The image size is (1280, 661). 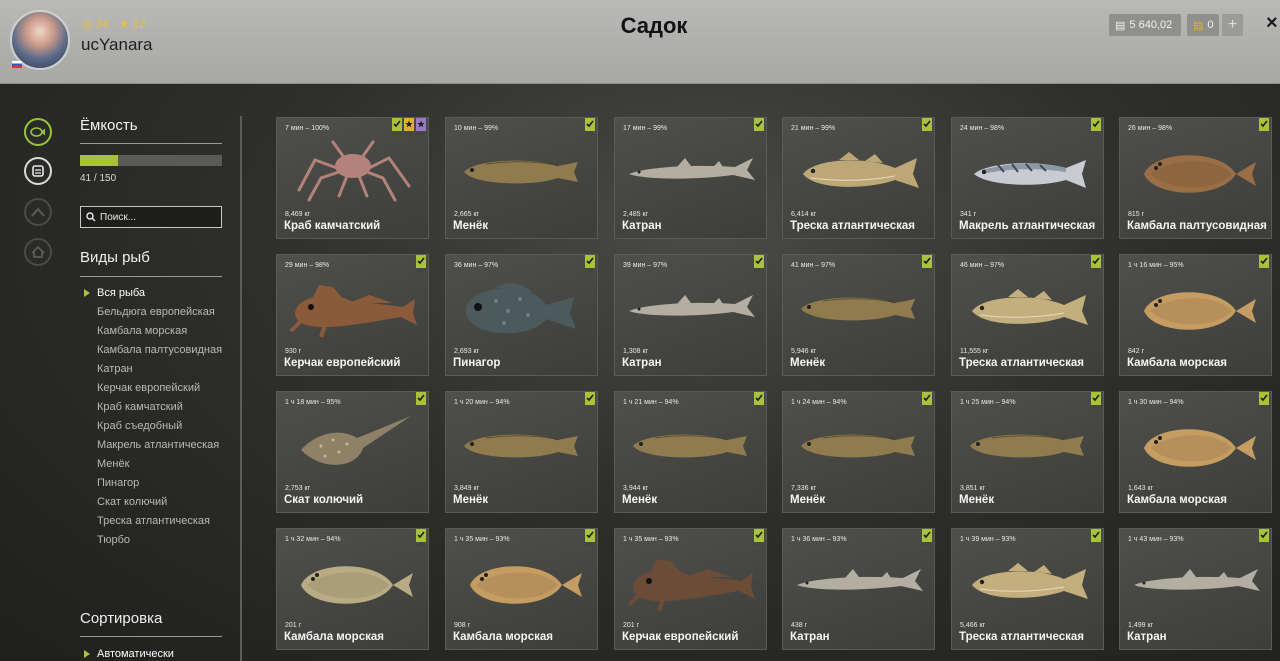 I want to click on species-filter-item: Макрель атлантическая, so click(x=154, y=445).